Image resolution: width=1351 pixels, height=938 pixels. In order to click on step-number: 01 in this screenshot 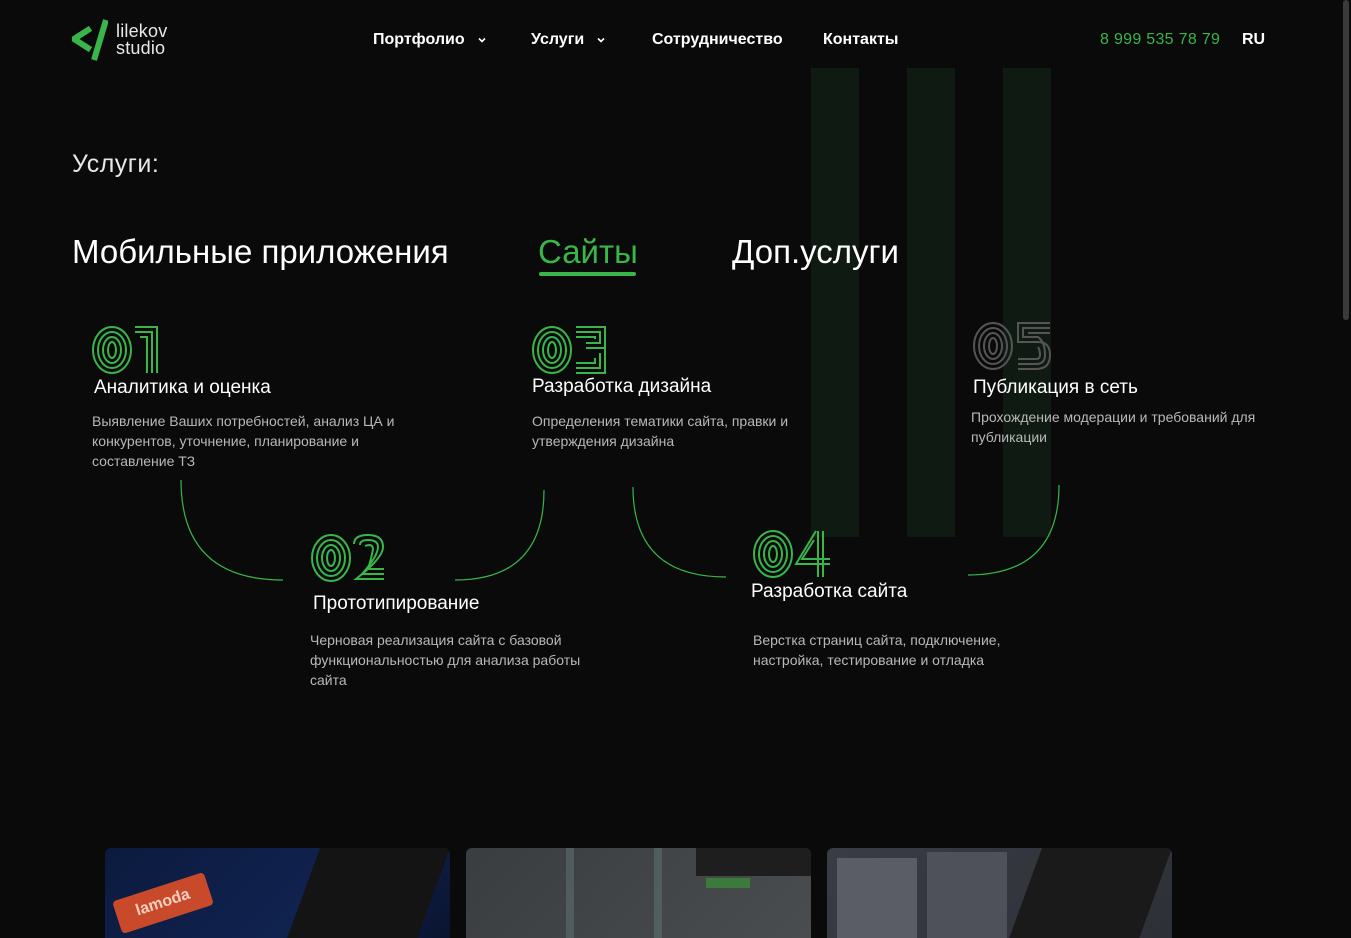, I will do `click(127, 352)`.